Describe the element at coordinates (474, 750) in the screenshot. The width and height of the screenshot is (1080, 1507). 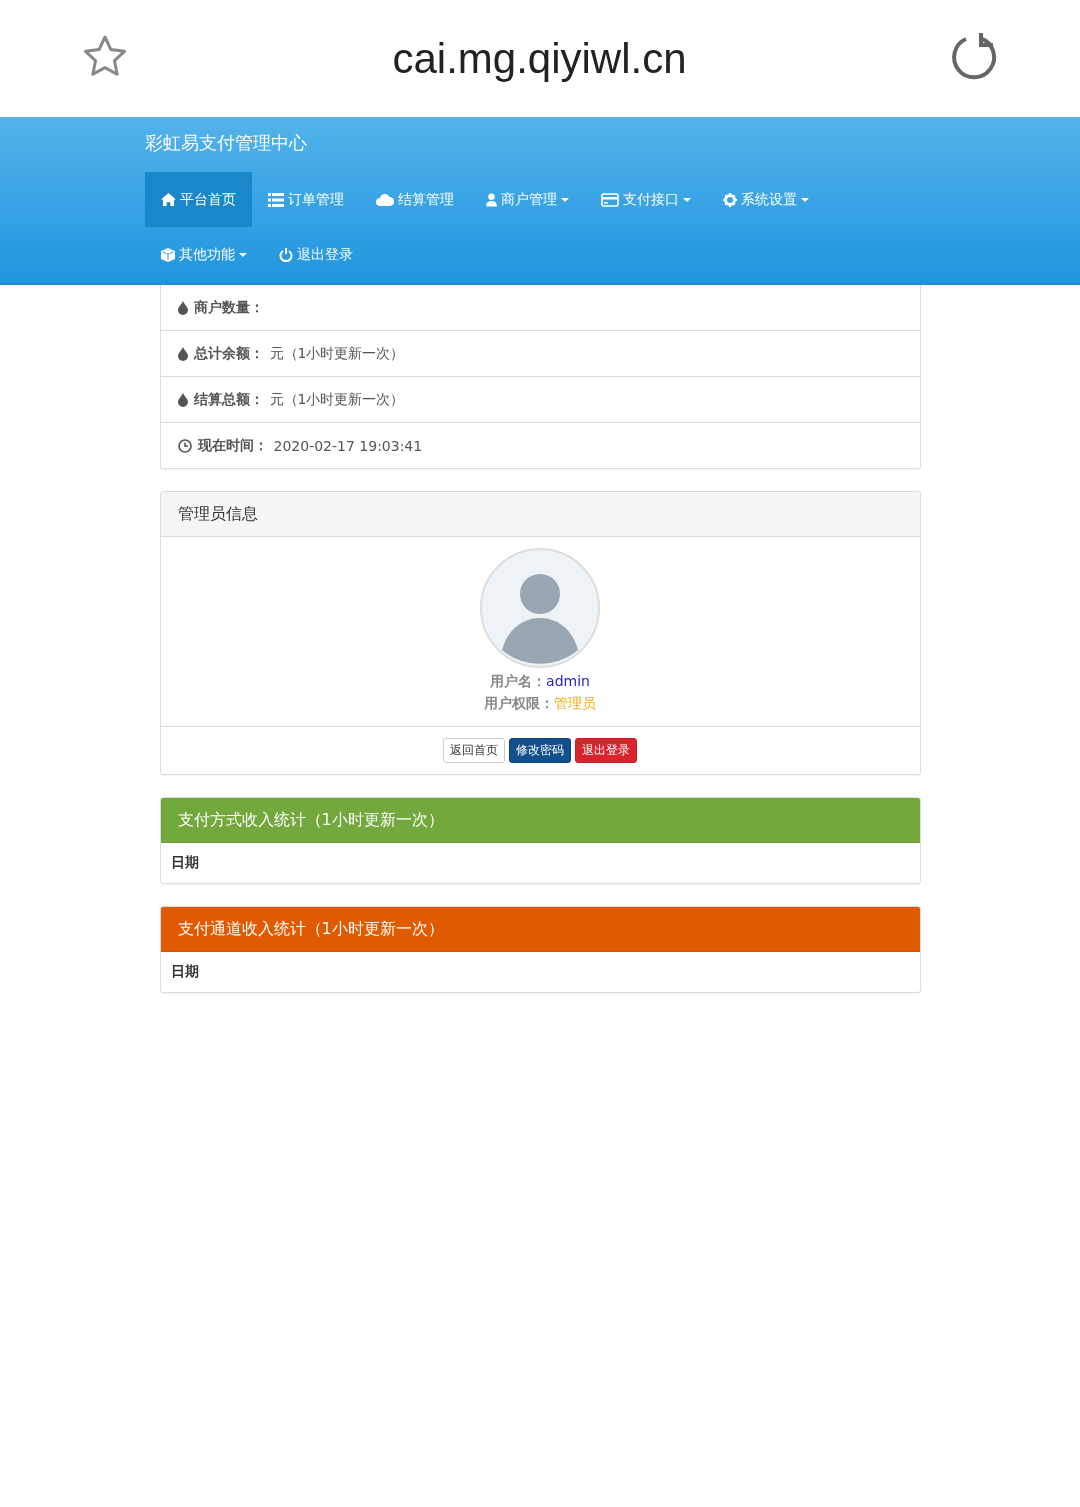
I see `home-button: 返回首页` at that location.